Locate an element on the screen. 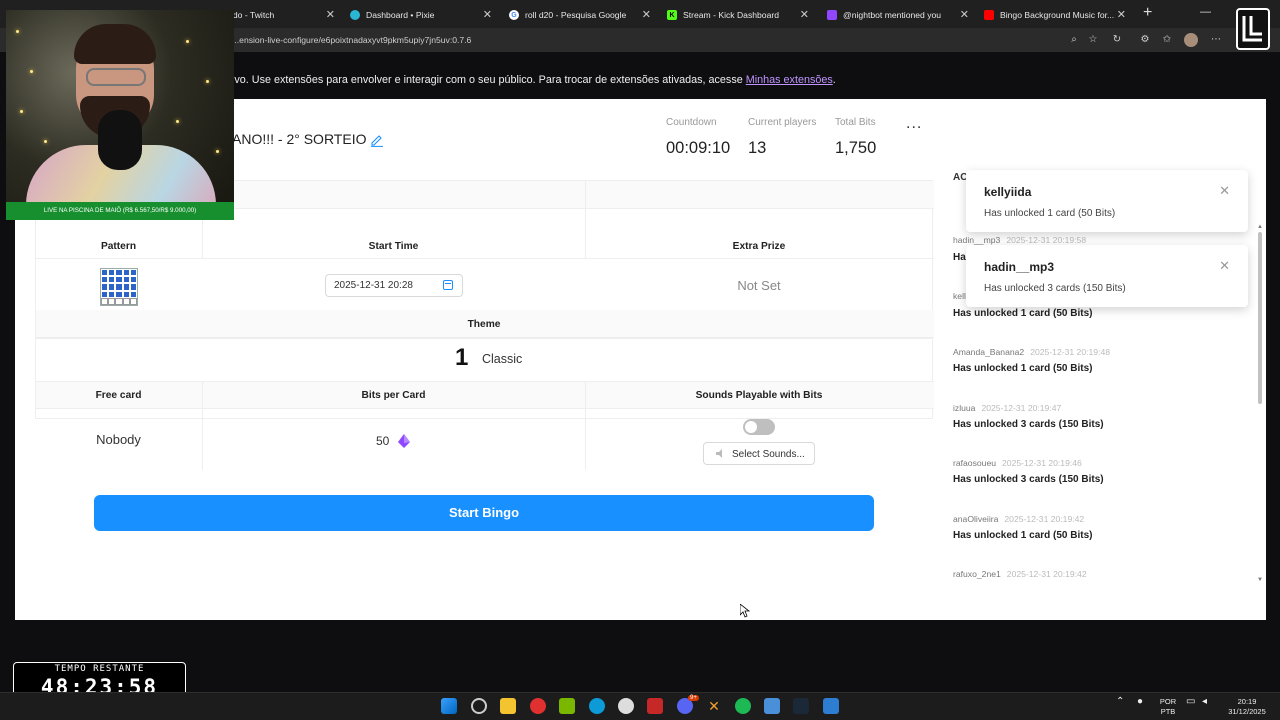 This screenshot has width=1280, height=720. start-bingo-button: Start Bingo is located at coordinates (484, 513).